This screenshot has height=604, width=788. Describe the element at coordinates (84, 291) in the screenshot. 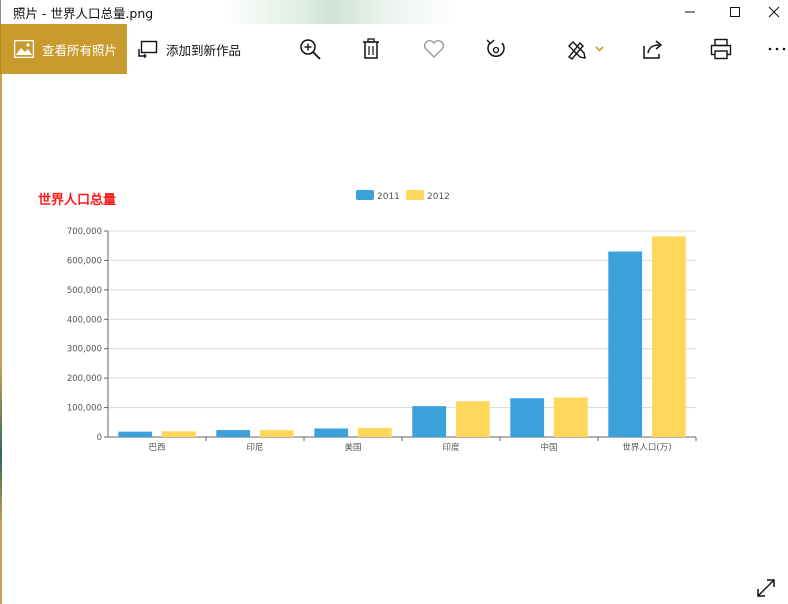

I see `y-tick-label: 500,000` at that location.